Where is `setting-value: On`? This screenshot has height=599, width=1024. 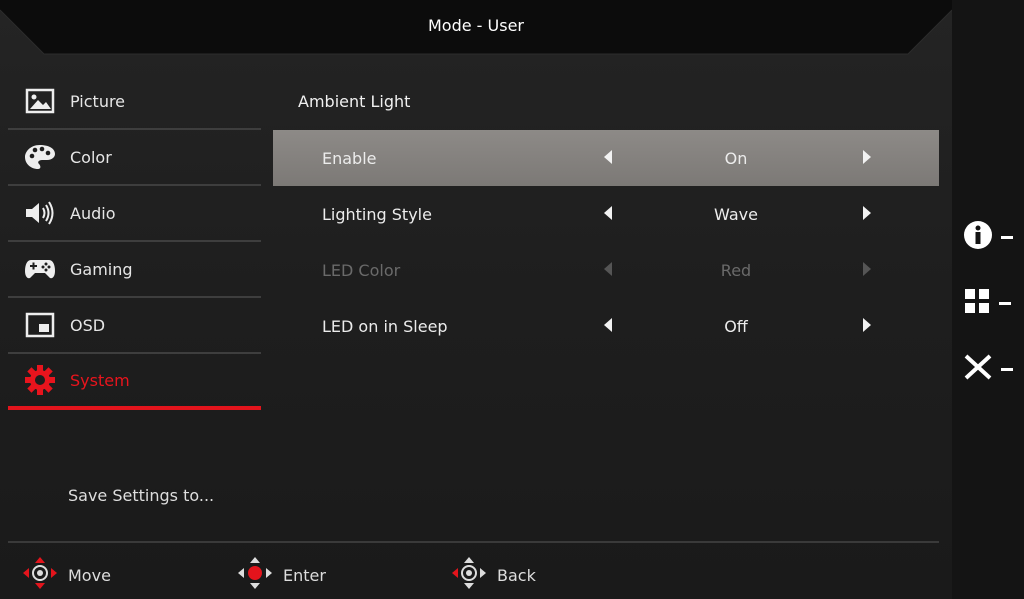 setting-value: On is located at coordinates (736, 158).